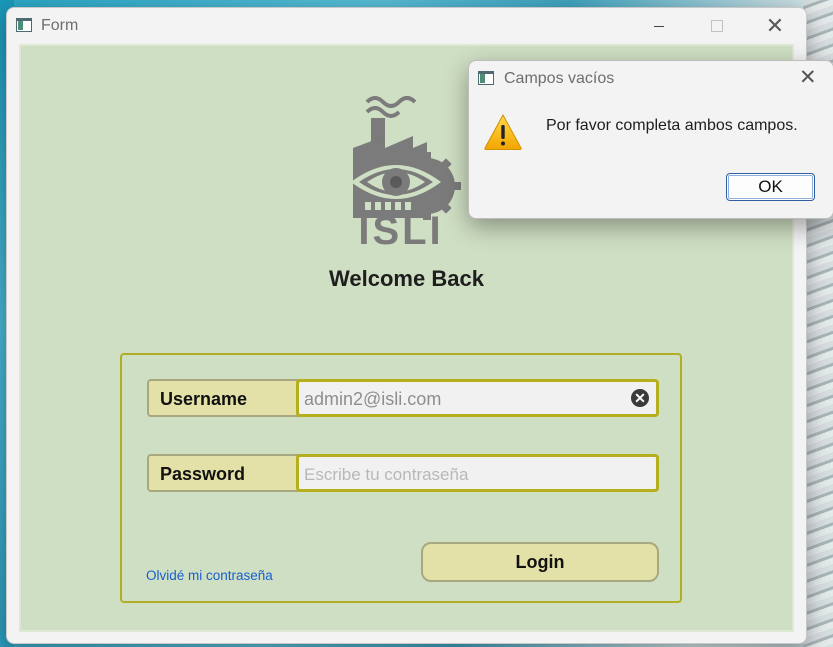 This screenshot has height=647, width=833. Describe the element at coordinates (227, 398) in the screenshot. I see `username-label: Username` at that location.